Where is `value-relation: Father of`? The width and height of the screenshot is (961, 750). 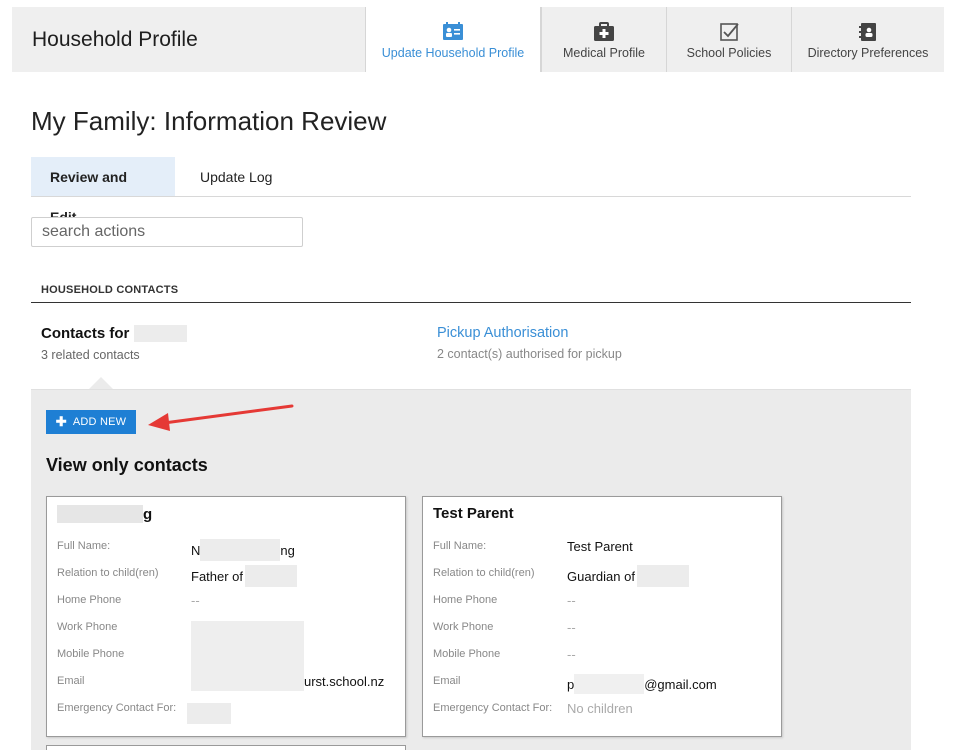
value-relation: Father of is located at coordinates (244, 576).